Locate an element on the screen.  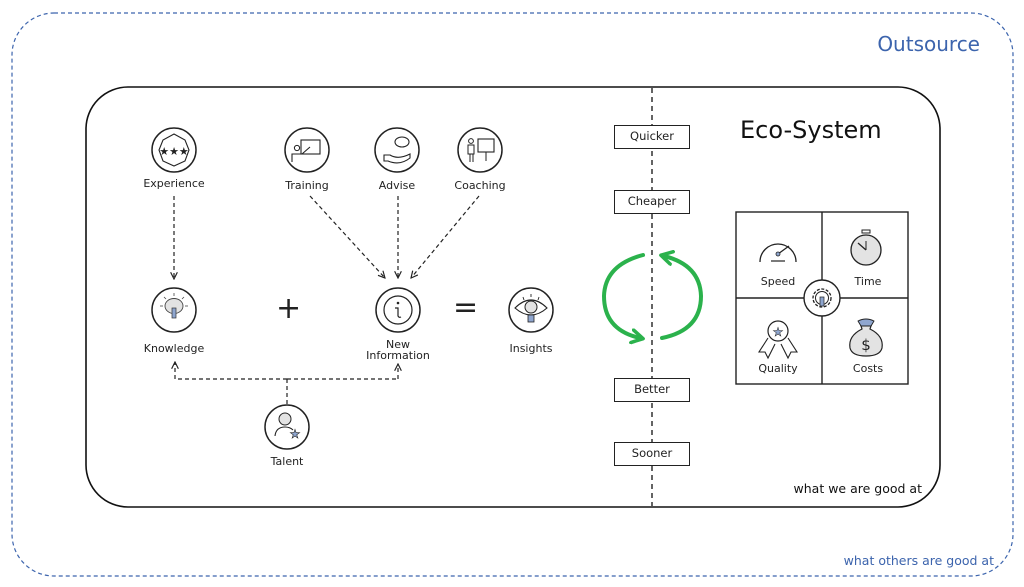
speed-label: Speed is located at coordinates (778, 281).